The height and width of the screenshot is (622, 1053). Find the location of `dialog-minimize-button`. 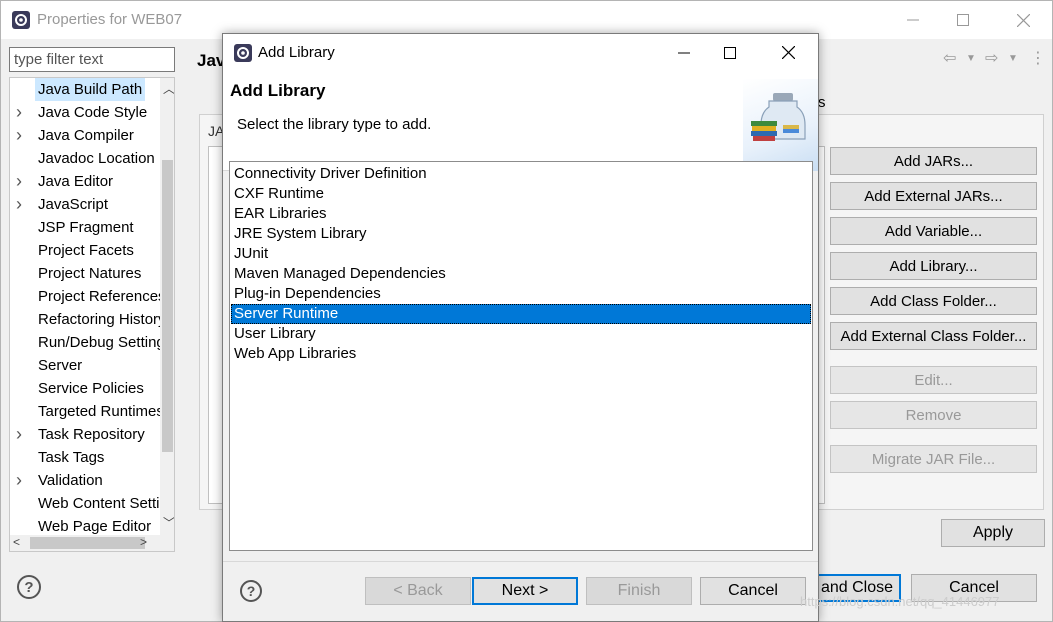

dialog-minimize-button is located at coordinates (684, 52).